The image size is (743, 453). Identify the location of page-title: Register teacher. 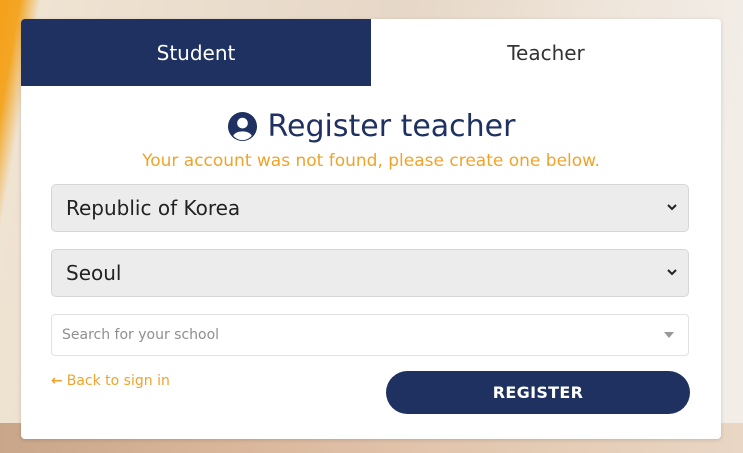
(371, 126).